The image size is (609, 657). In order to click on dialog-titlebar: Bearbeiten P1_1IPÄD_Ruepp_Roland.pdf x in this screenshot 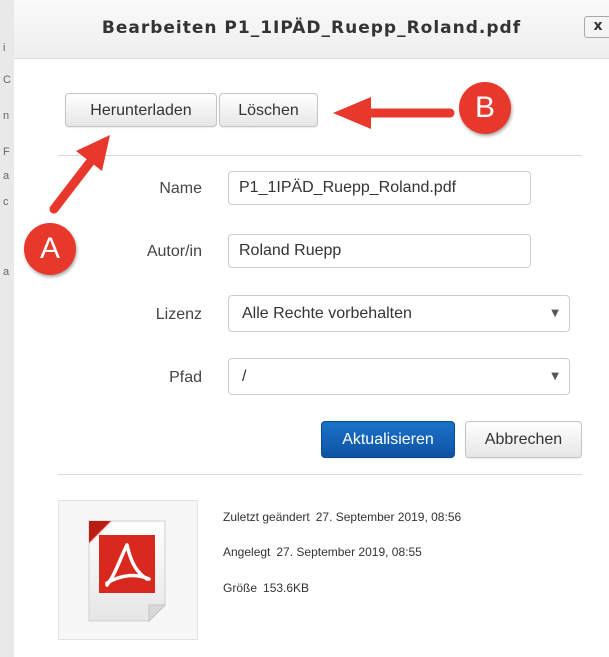, I will do `click(311, 29)`.